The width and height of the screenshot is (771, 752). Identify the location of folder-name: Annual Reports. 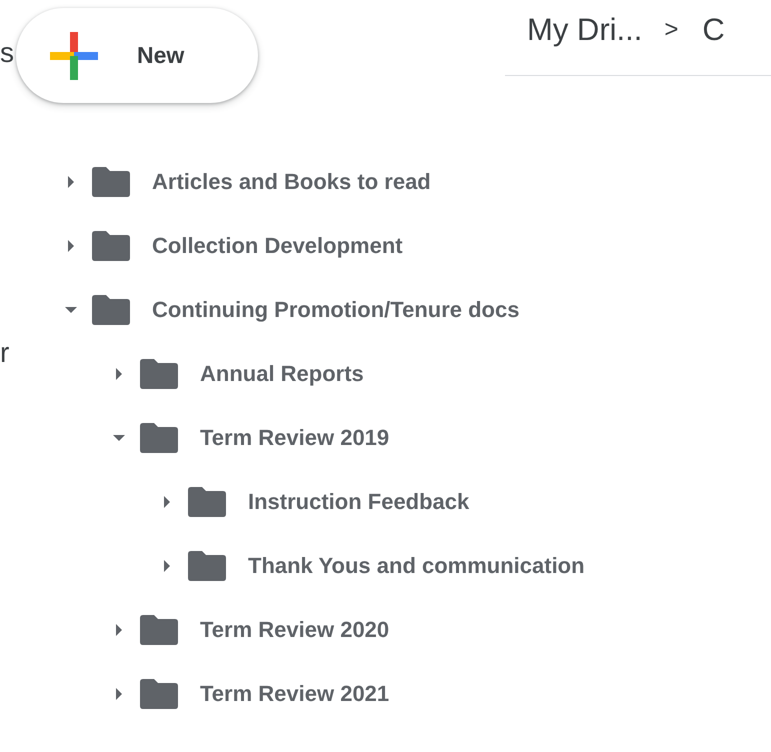
(282, 374).